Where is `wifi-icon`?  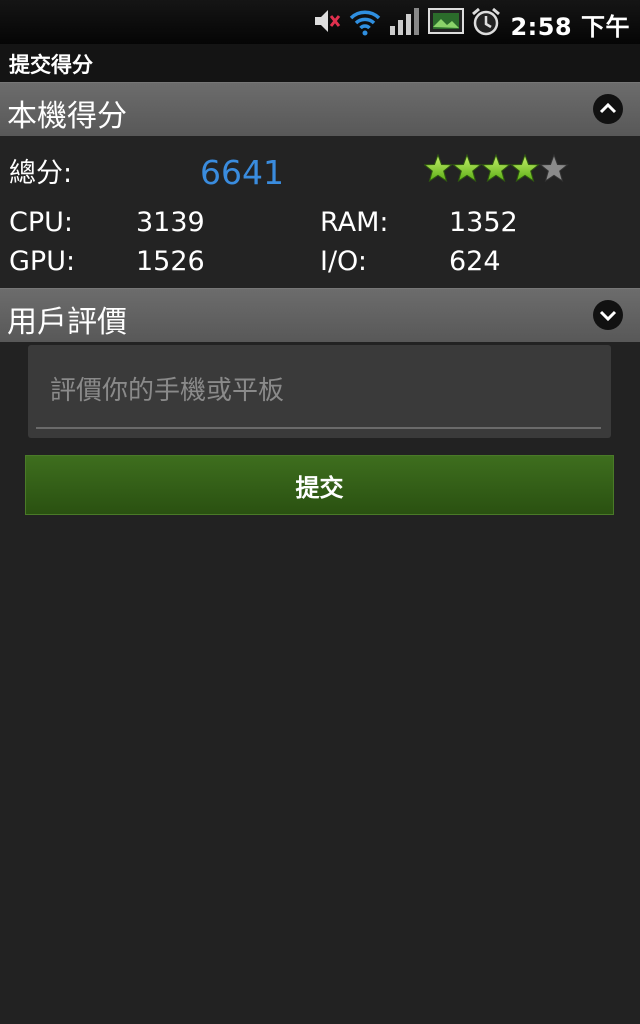
wifi-icon is located at coordinates (365, 23).